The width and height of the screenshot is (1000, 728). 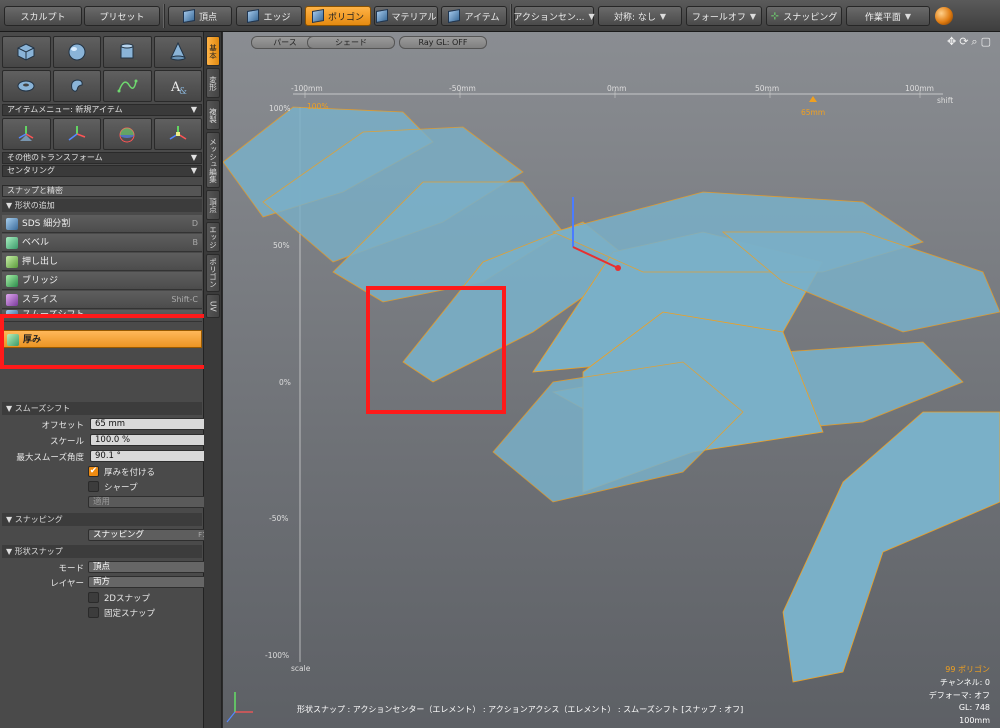 I want to click on snapping-header: ▼ スナッピング, so click(x=102, y=519).